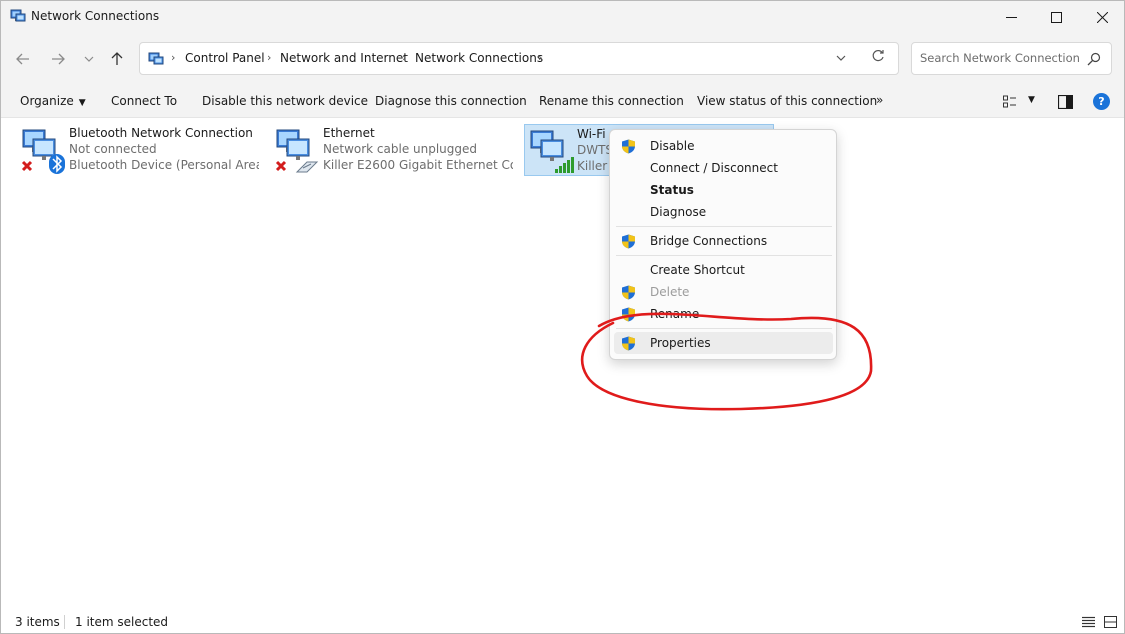 The image size is (1125, 634). I want to click on menu-item-bridge-connections: Bridge Connections, so click(723, 241).